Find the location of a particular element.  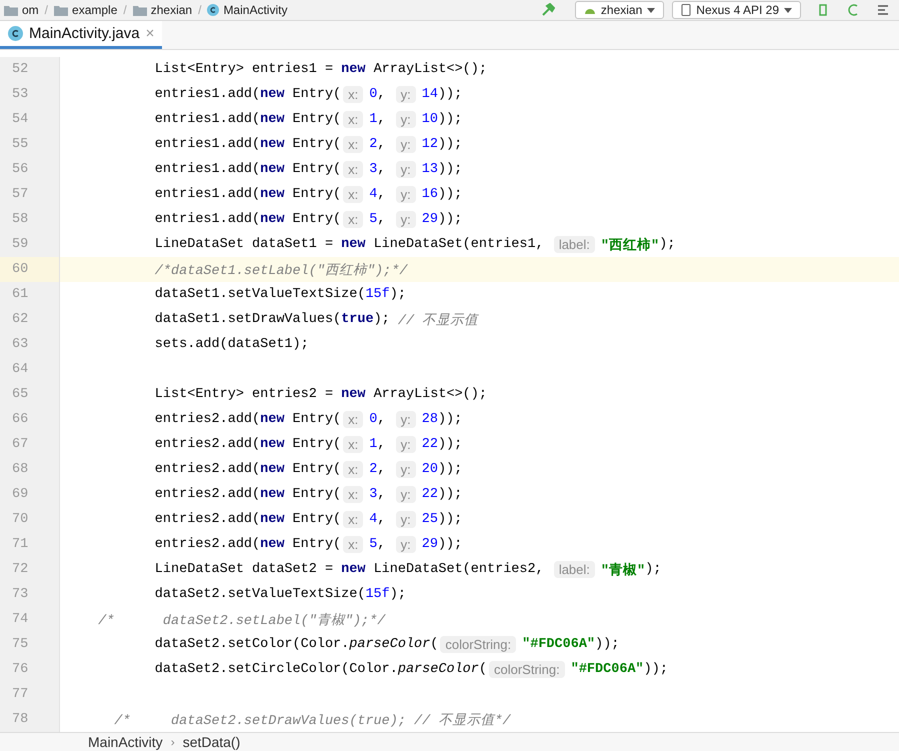

device-dropdown: Nexus 4 API 29 is located at coordinates (736, 10).